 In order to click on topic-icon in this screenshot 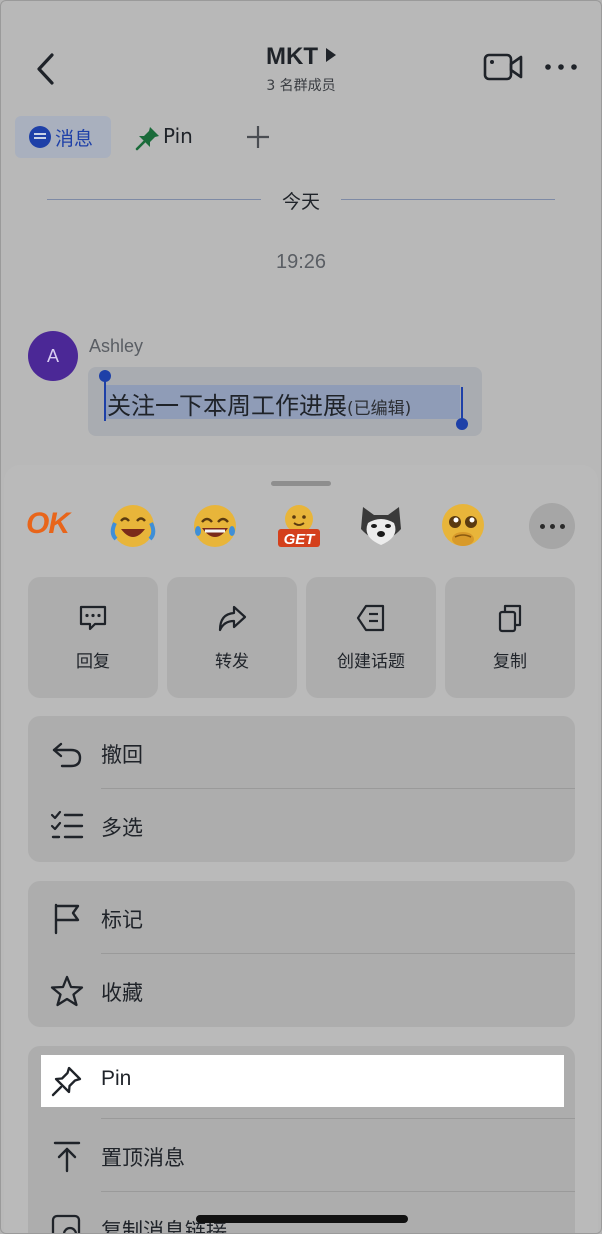, I will do `click(370, 618)`.